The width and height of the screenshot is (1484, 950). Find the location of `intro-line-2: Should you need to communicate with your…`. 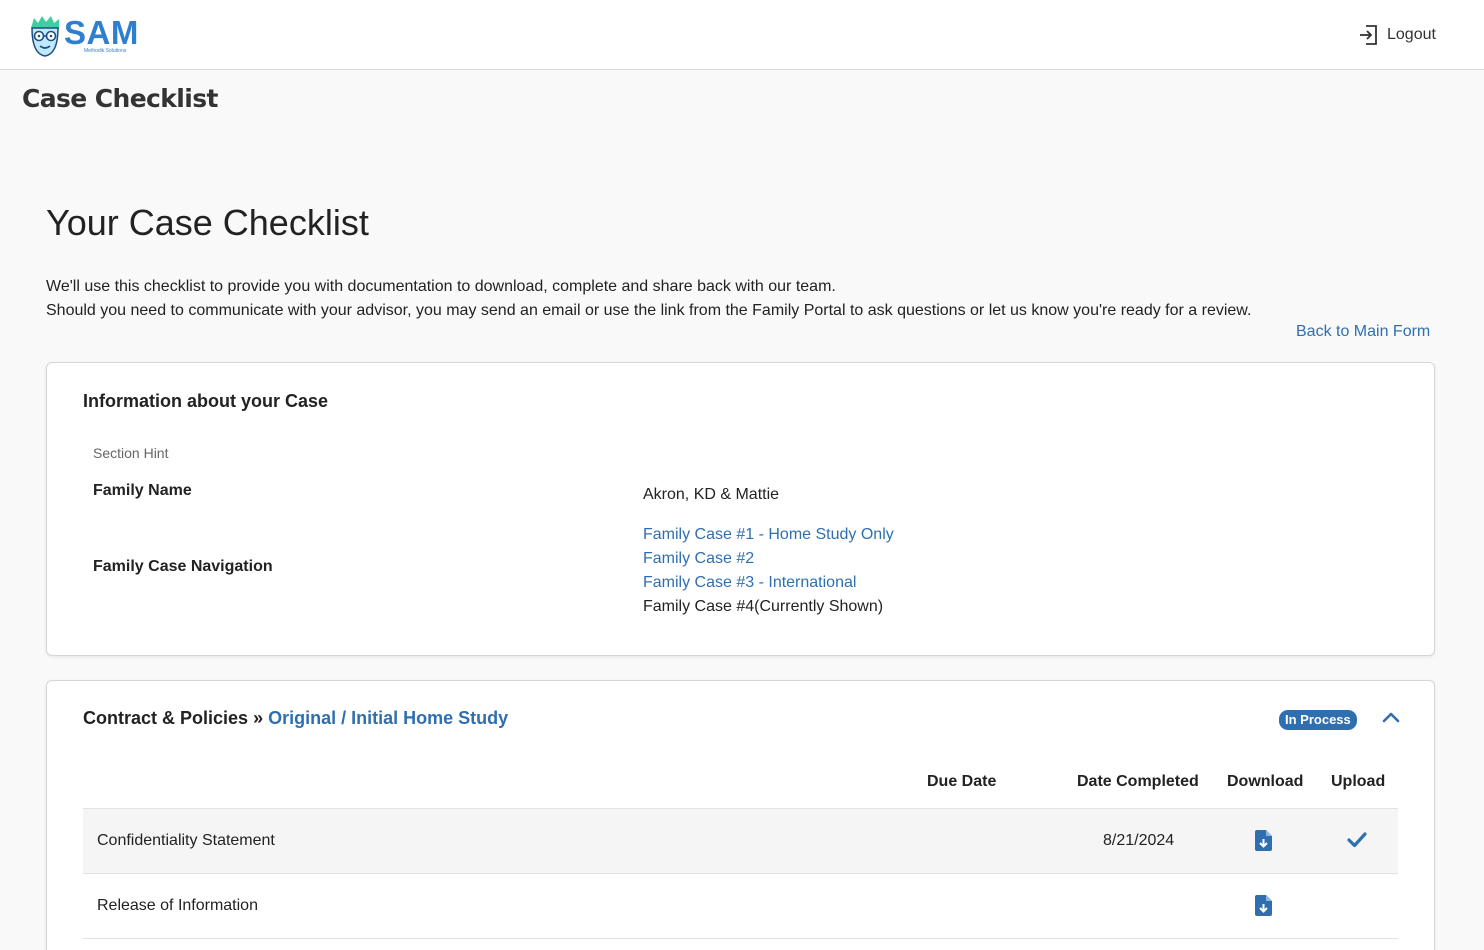

intro-line-2: Should you need to communicate with your… is located at coordinates (649, 310).